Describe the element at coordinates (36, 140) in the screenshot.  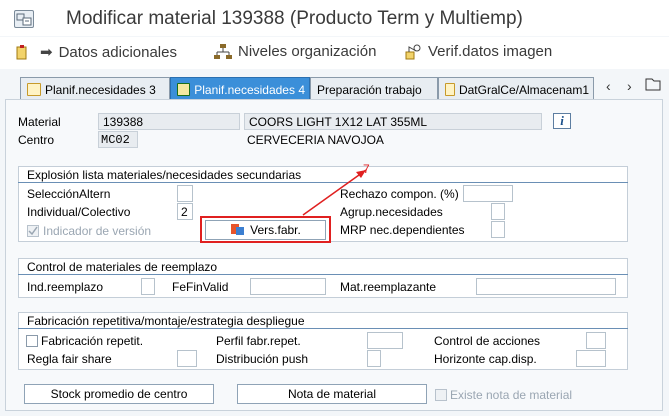
I see `plant-label: Centro` at that location.